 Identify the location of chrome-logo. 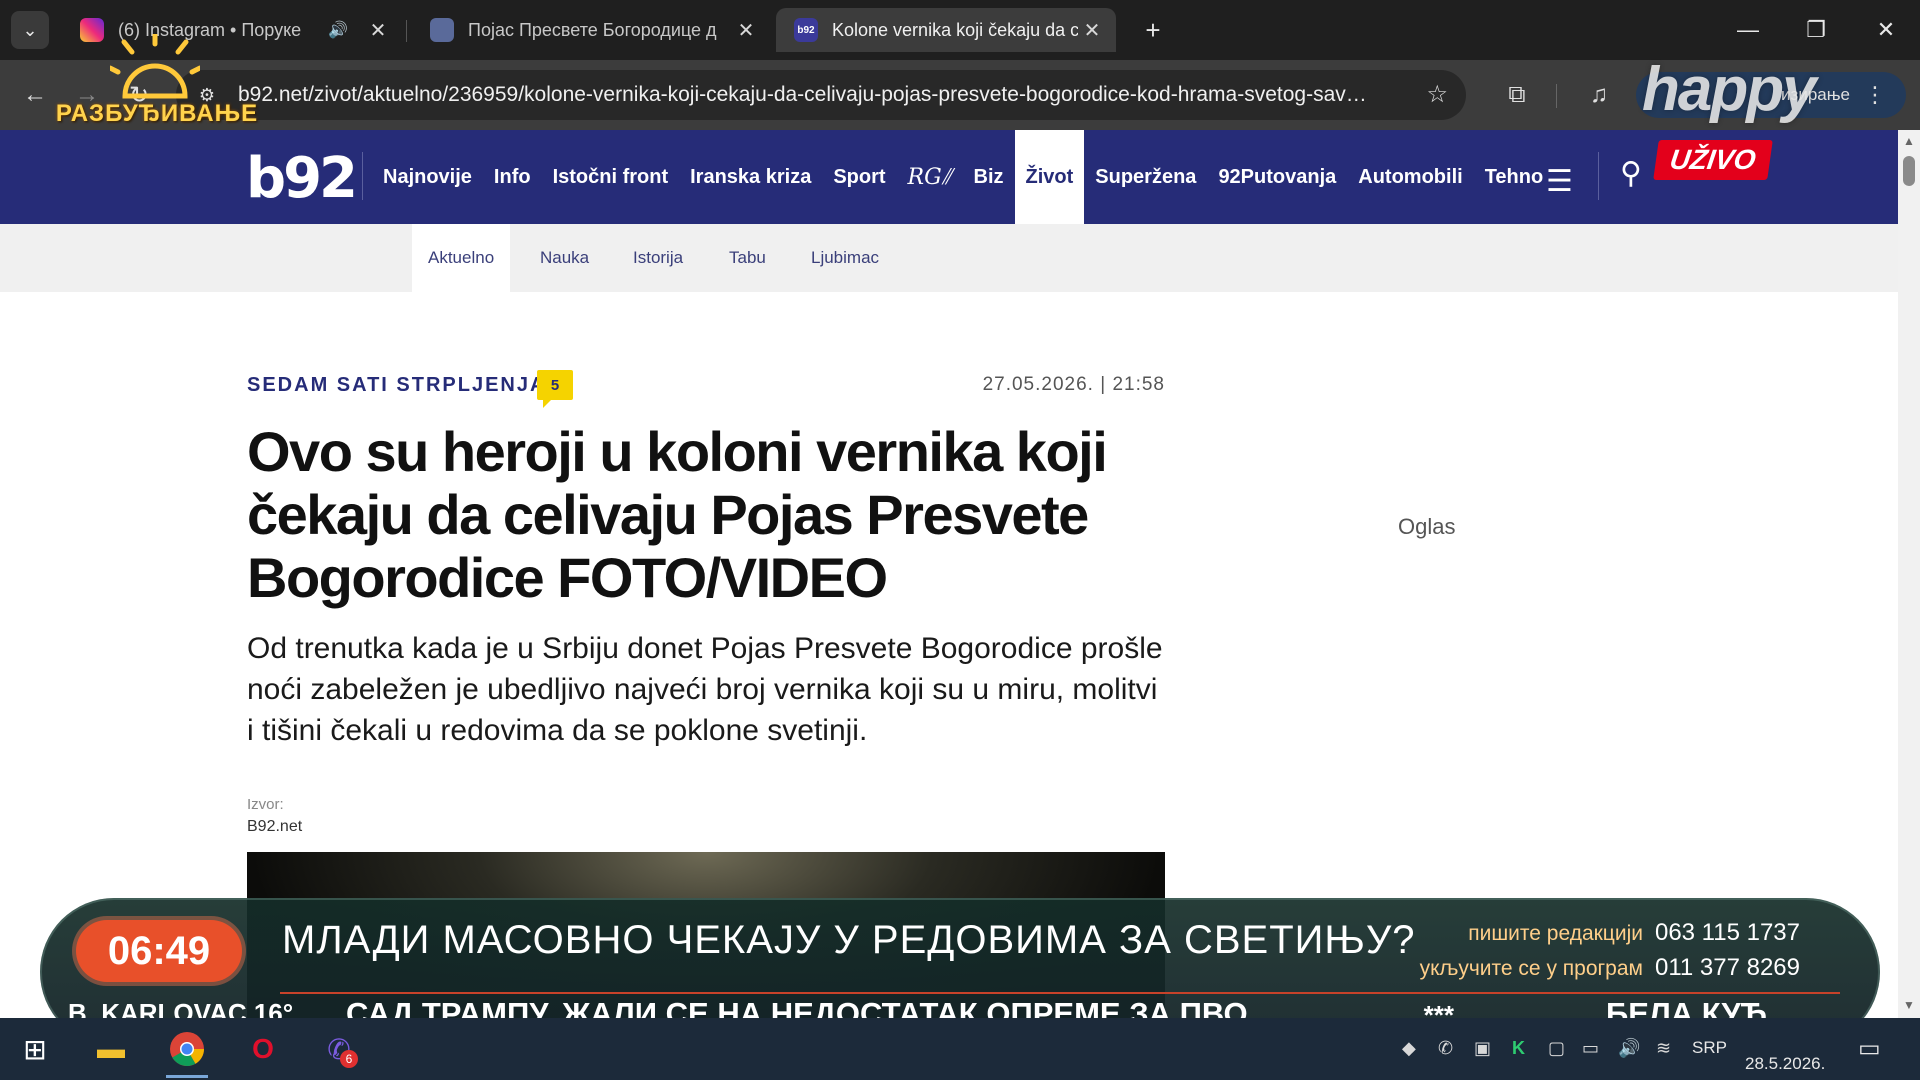
(187, 1049).